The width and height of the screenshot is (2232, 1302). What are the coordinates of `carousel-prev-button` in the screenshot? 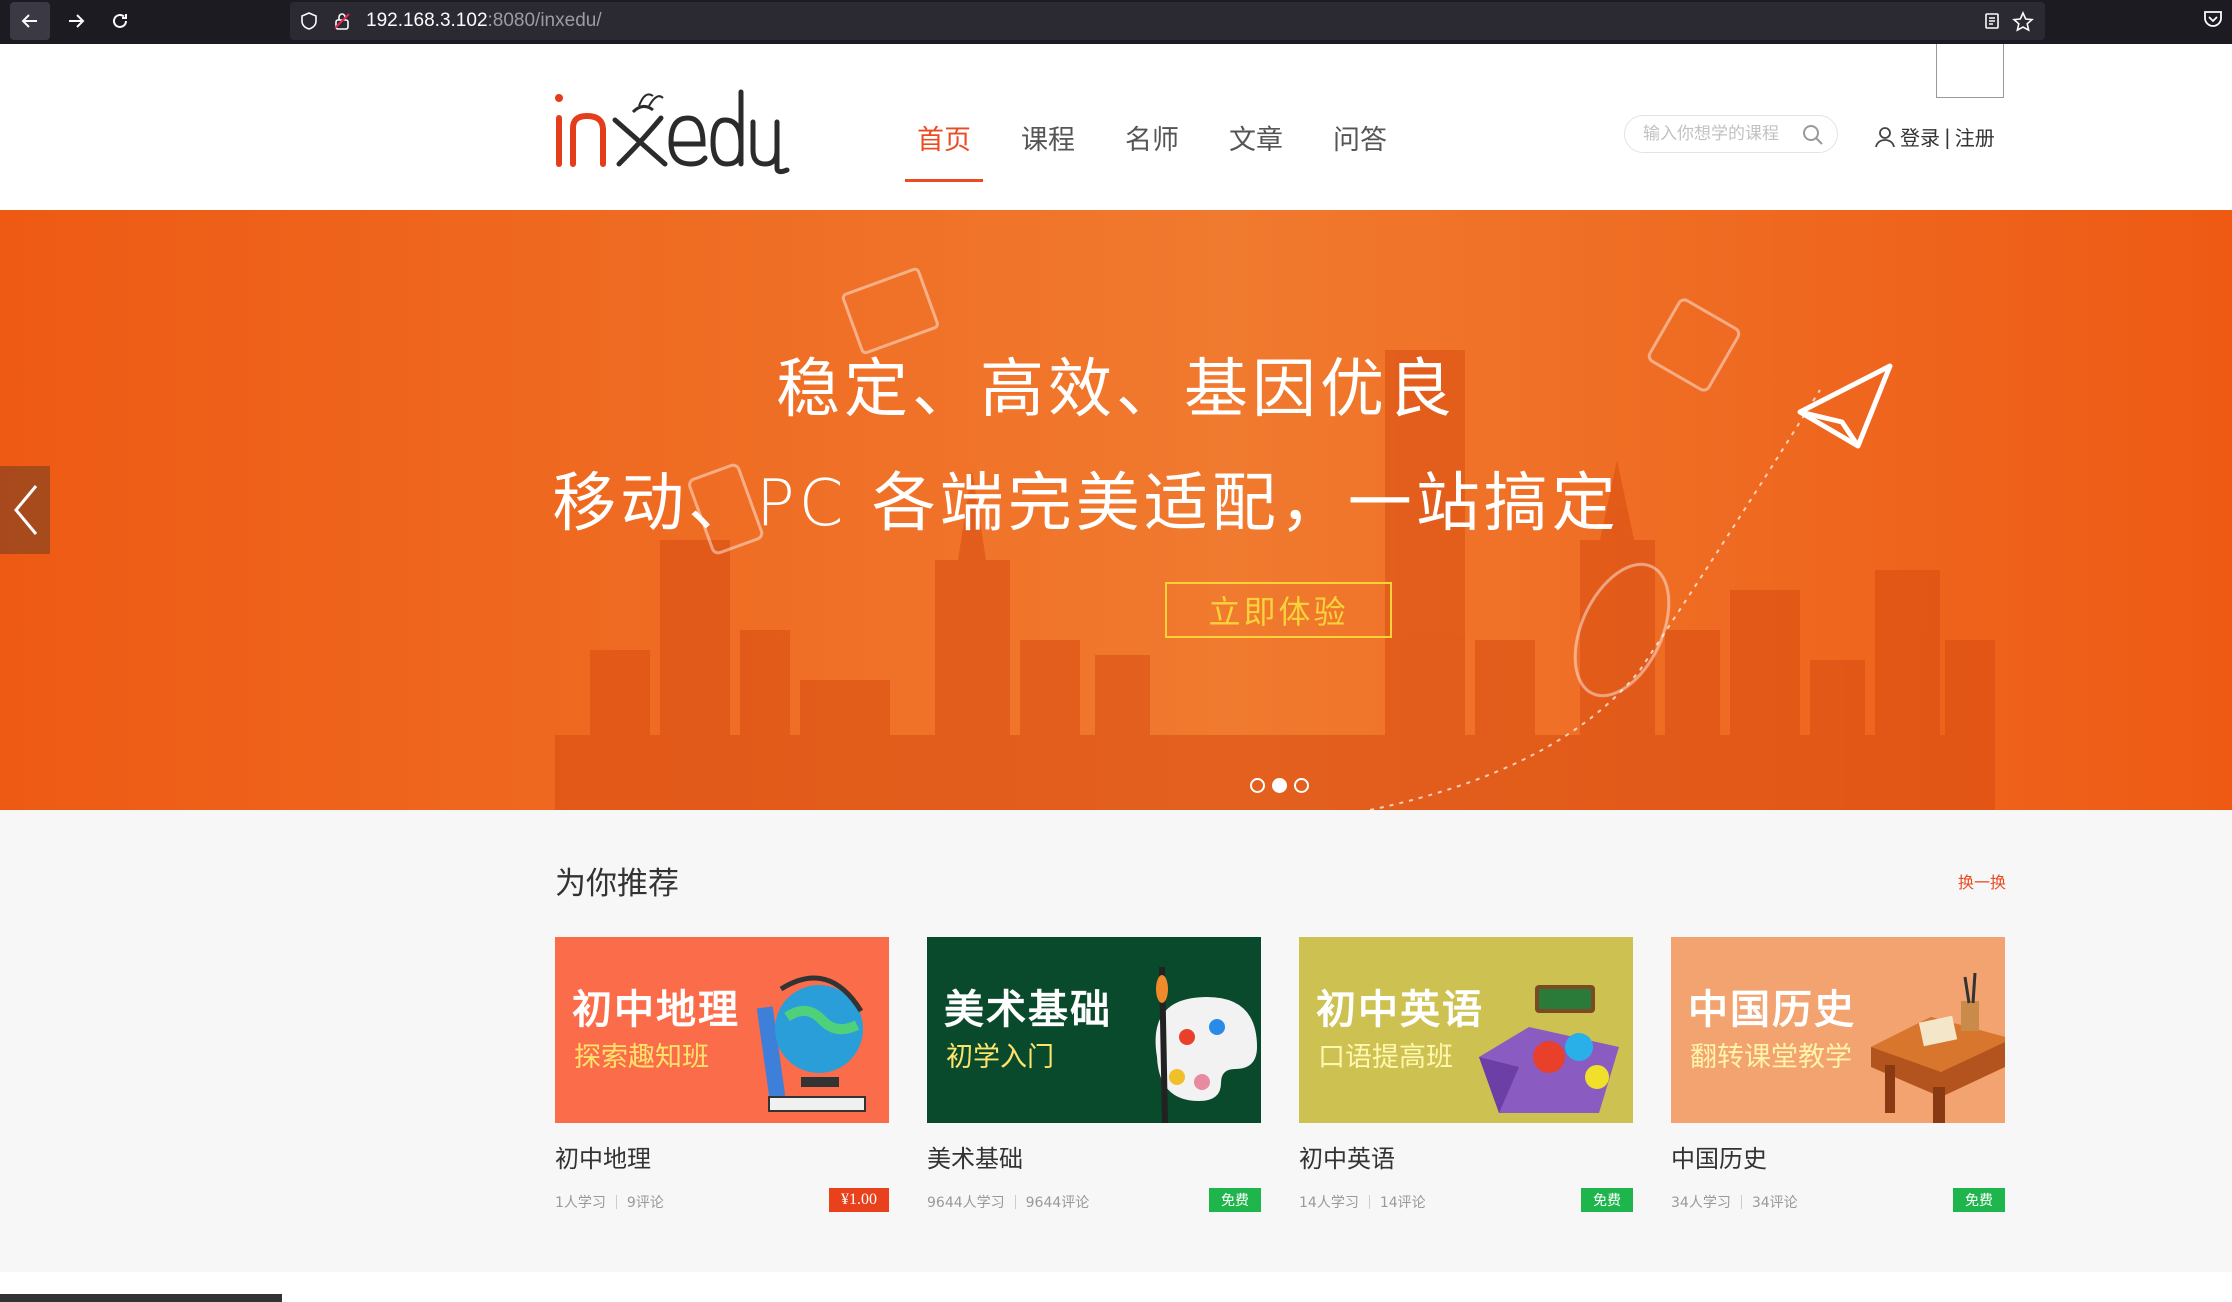 It's located at (25, 510).